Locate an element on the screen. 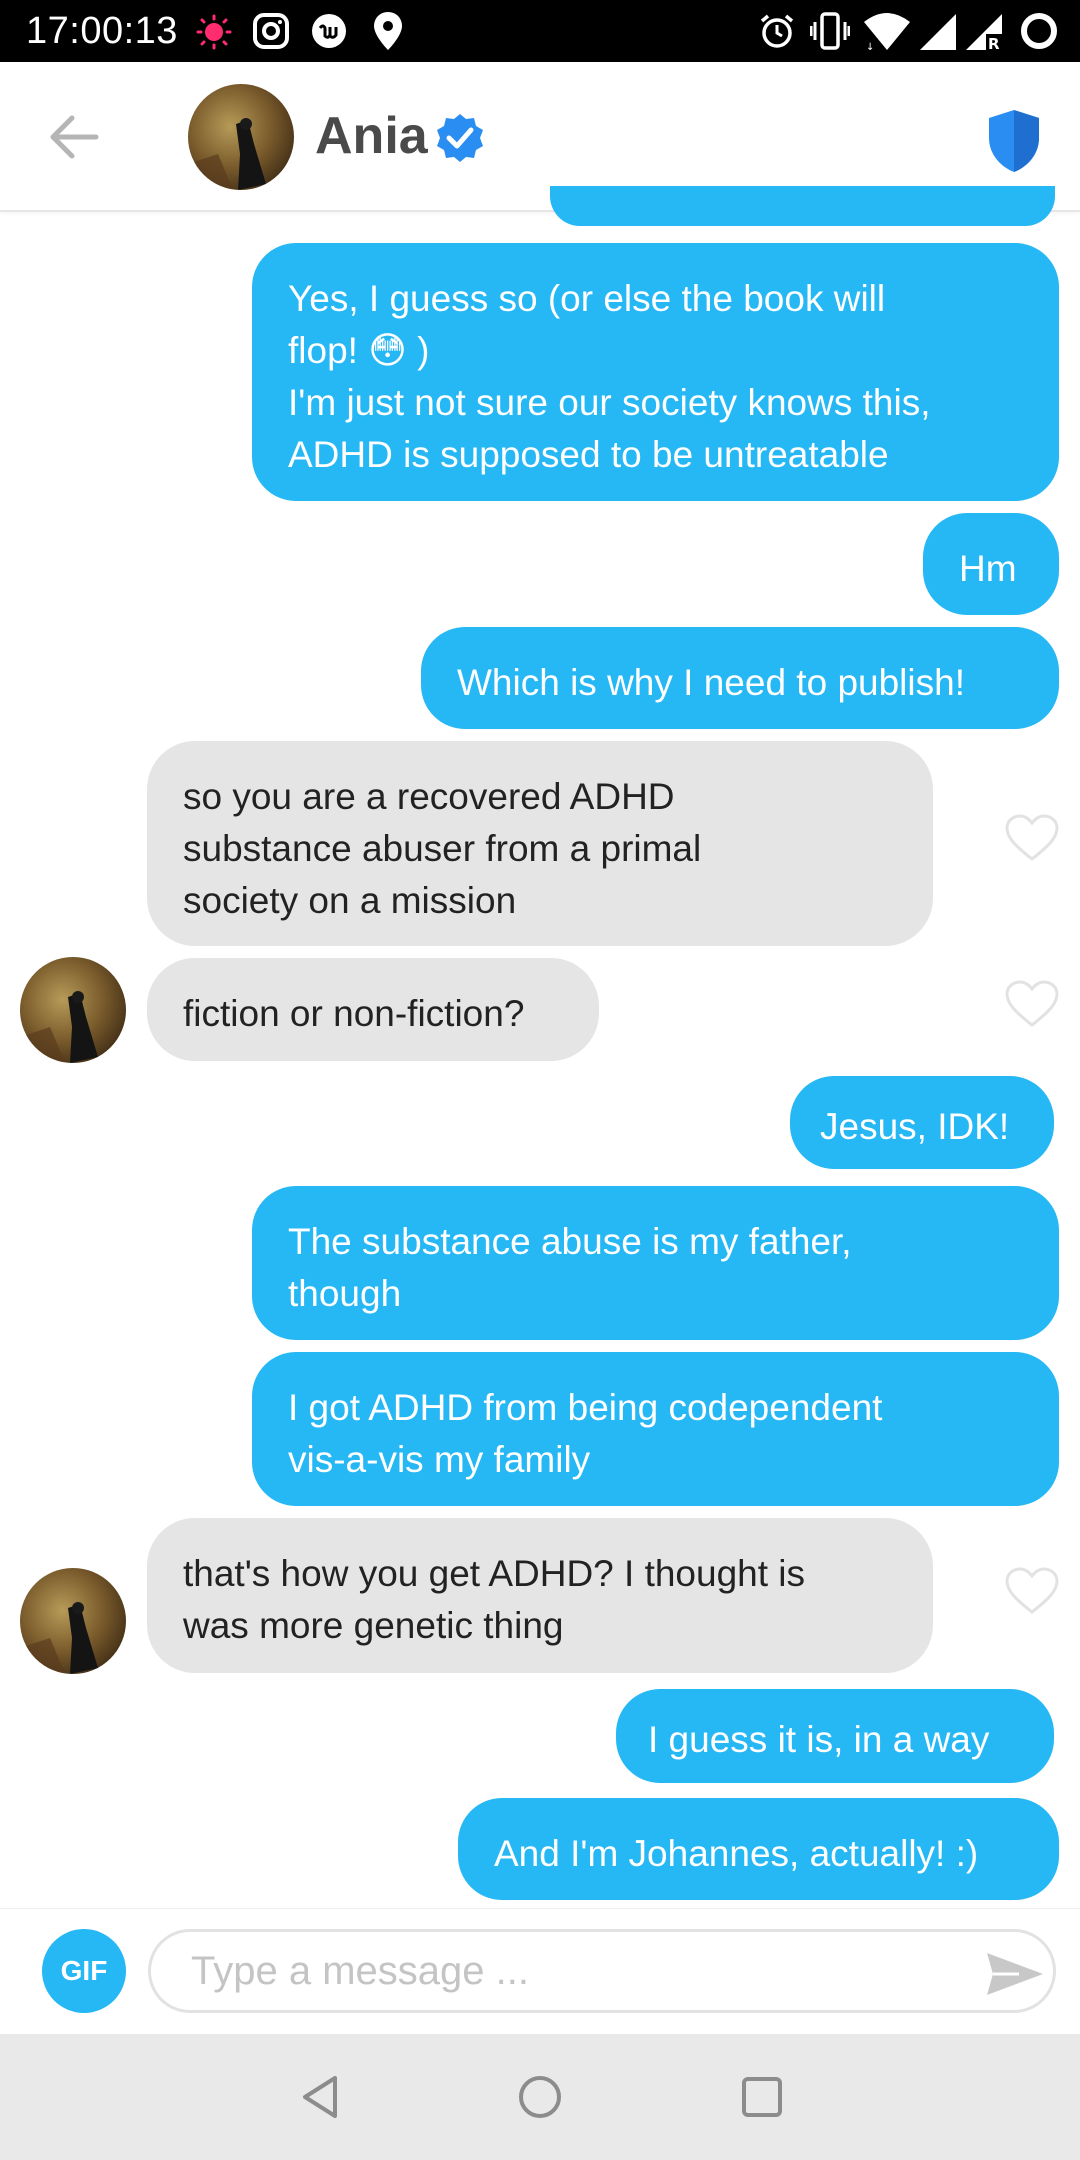 This screenshot has height=2160, width=1080. recording-dot-icon is located at coordinates (214, 32).